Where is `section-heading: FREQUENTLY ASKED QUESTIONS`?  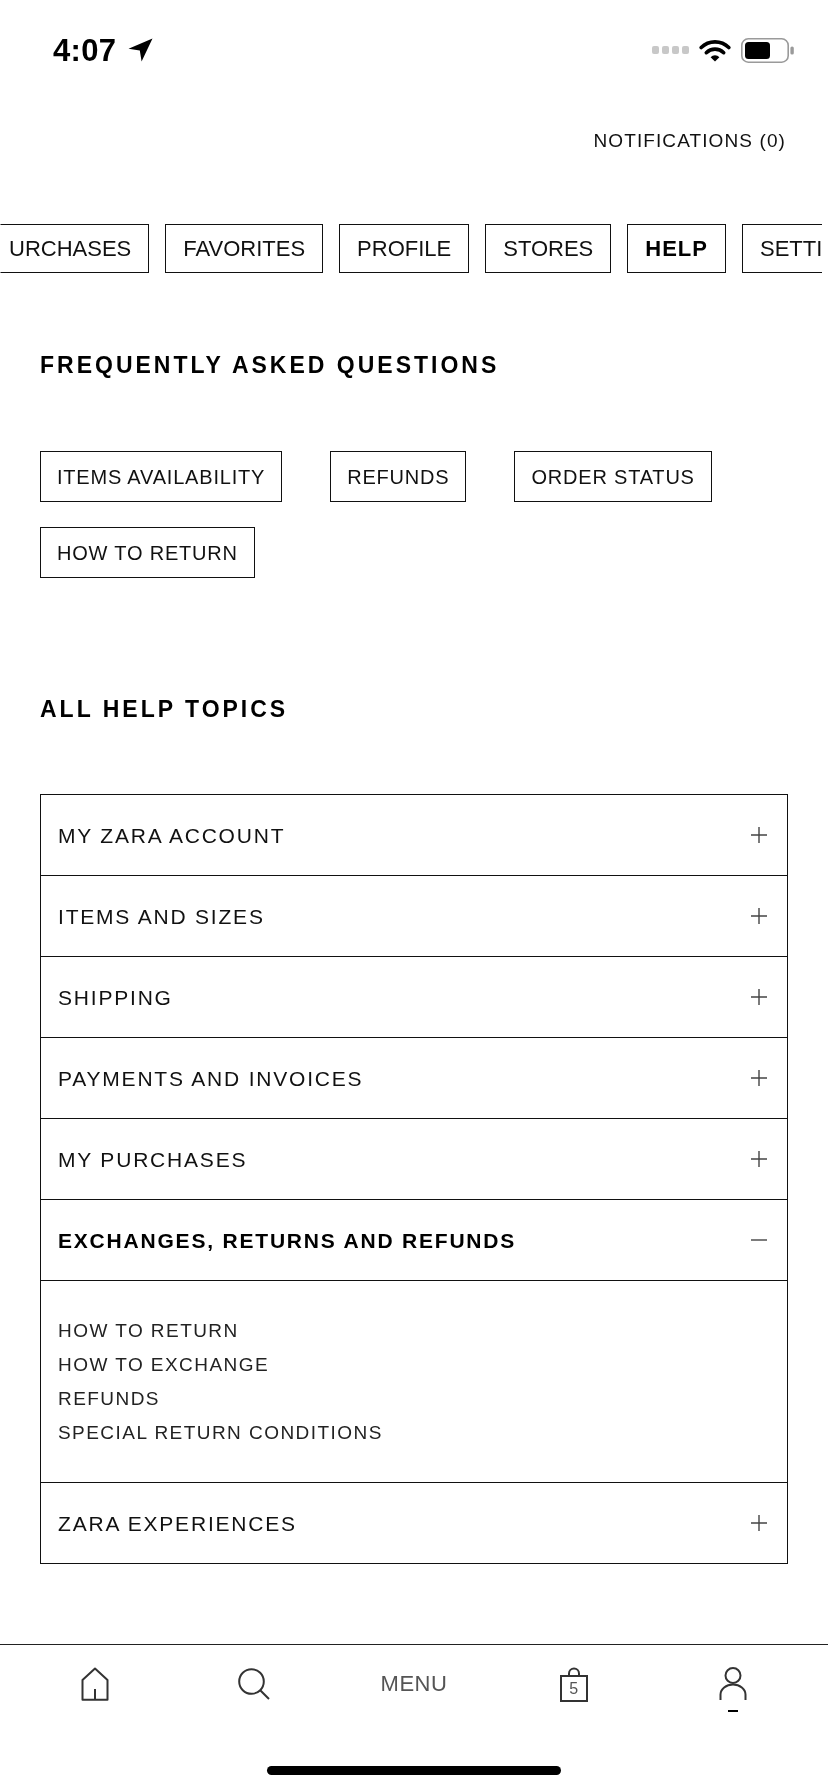 section-heading: FREQUENTLY ASKED QUESTIONS is located at coordinates (270, 365).